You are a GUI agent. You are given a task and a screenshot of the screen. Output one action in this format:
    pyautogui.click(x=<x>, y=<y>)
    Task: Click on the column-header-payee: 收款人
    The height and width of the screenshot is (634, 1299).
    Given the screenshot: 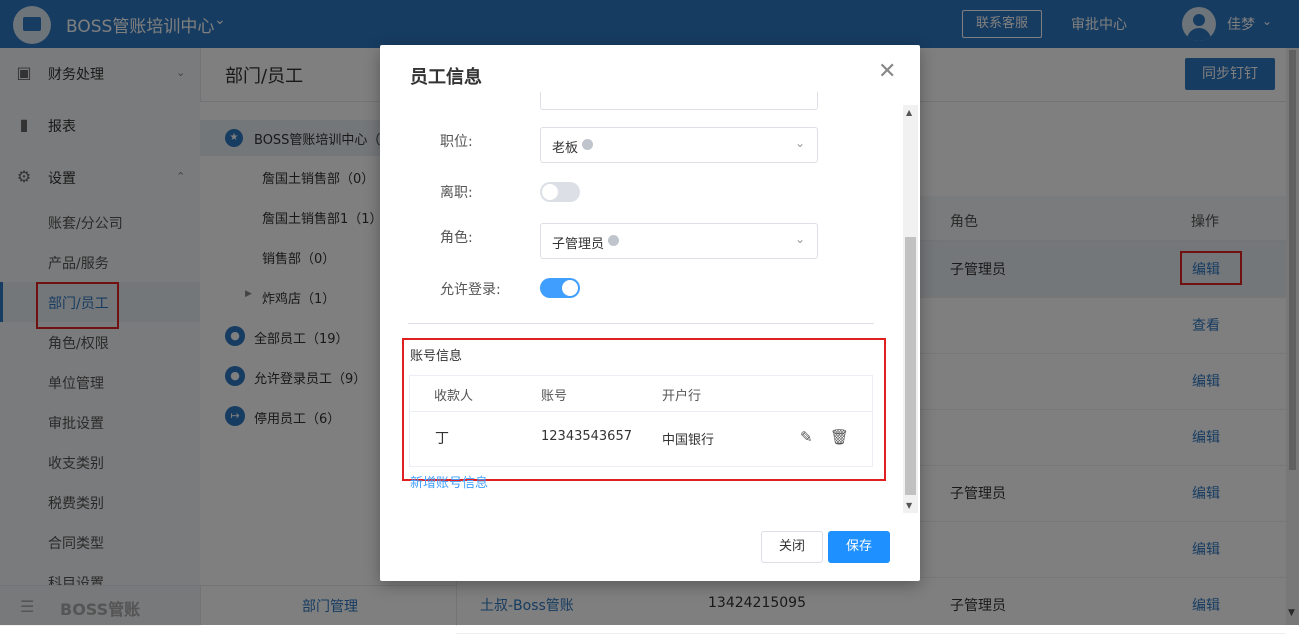 What is the action you would take?
    pyautogui.click(x=454, y=396)
    